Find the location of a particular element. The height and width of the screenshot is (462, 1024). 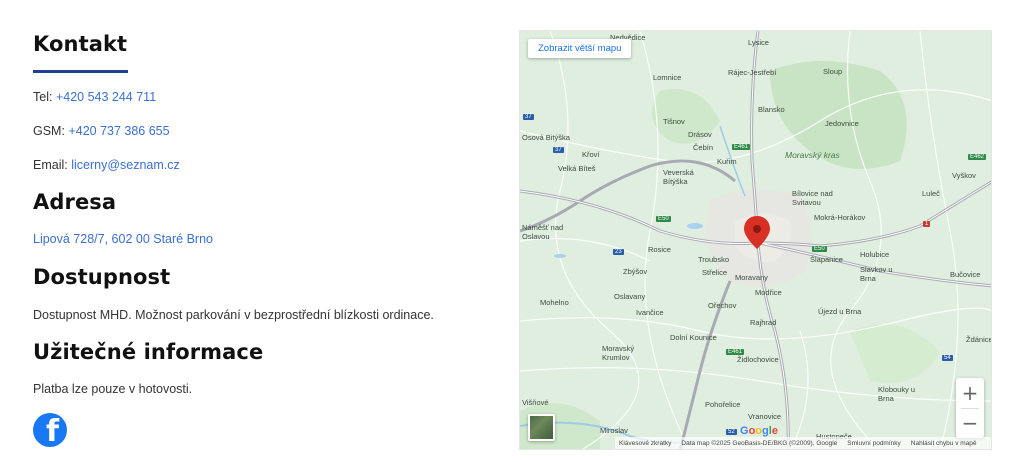

map-place: Lysice is located at coordinates (758, 42).